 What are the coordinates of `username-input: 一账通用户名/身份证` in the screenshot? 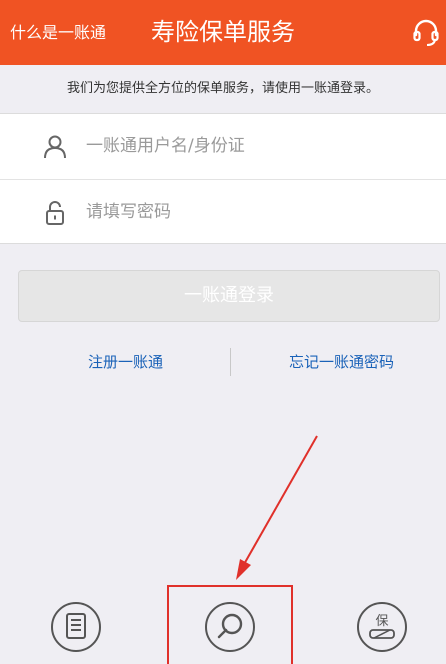 It's located at (165, 146).